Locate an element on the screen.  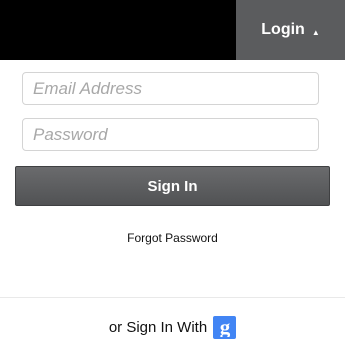
divider is located at coordinates (172, 297).